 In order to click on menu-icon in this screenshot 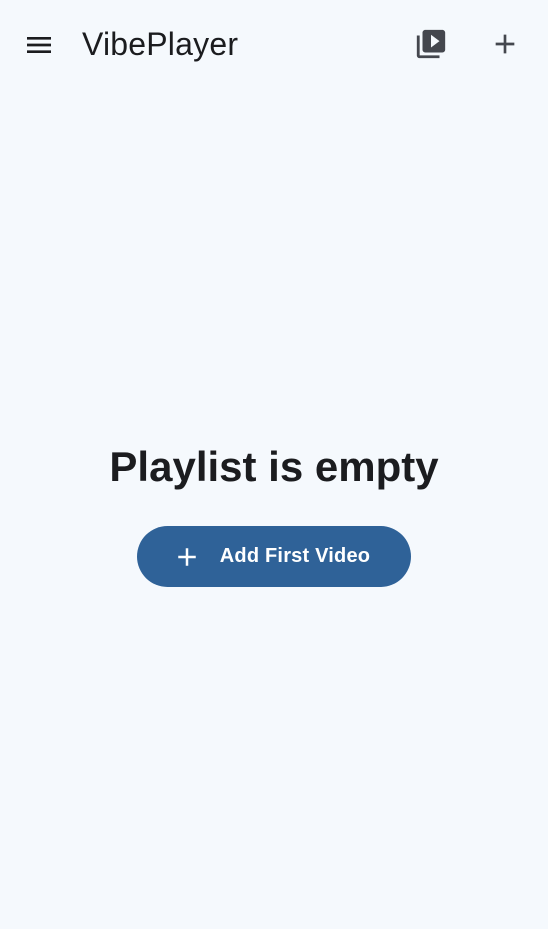, I will do `click(39, 45)`.